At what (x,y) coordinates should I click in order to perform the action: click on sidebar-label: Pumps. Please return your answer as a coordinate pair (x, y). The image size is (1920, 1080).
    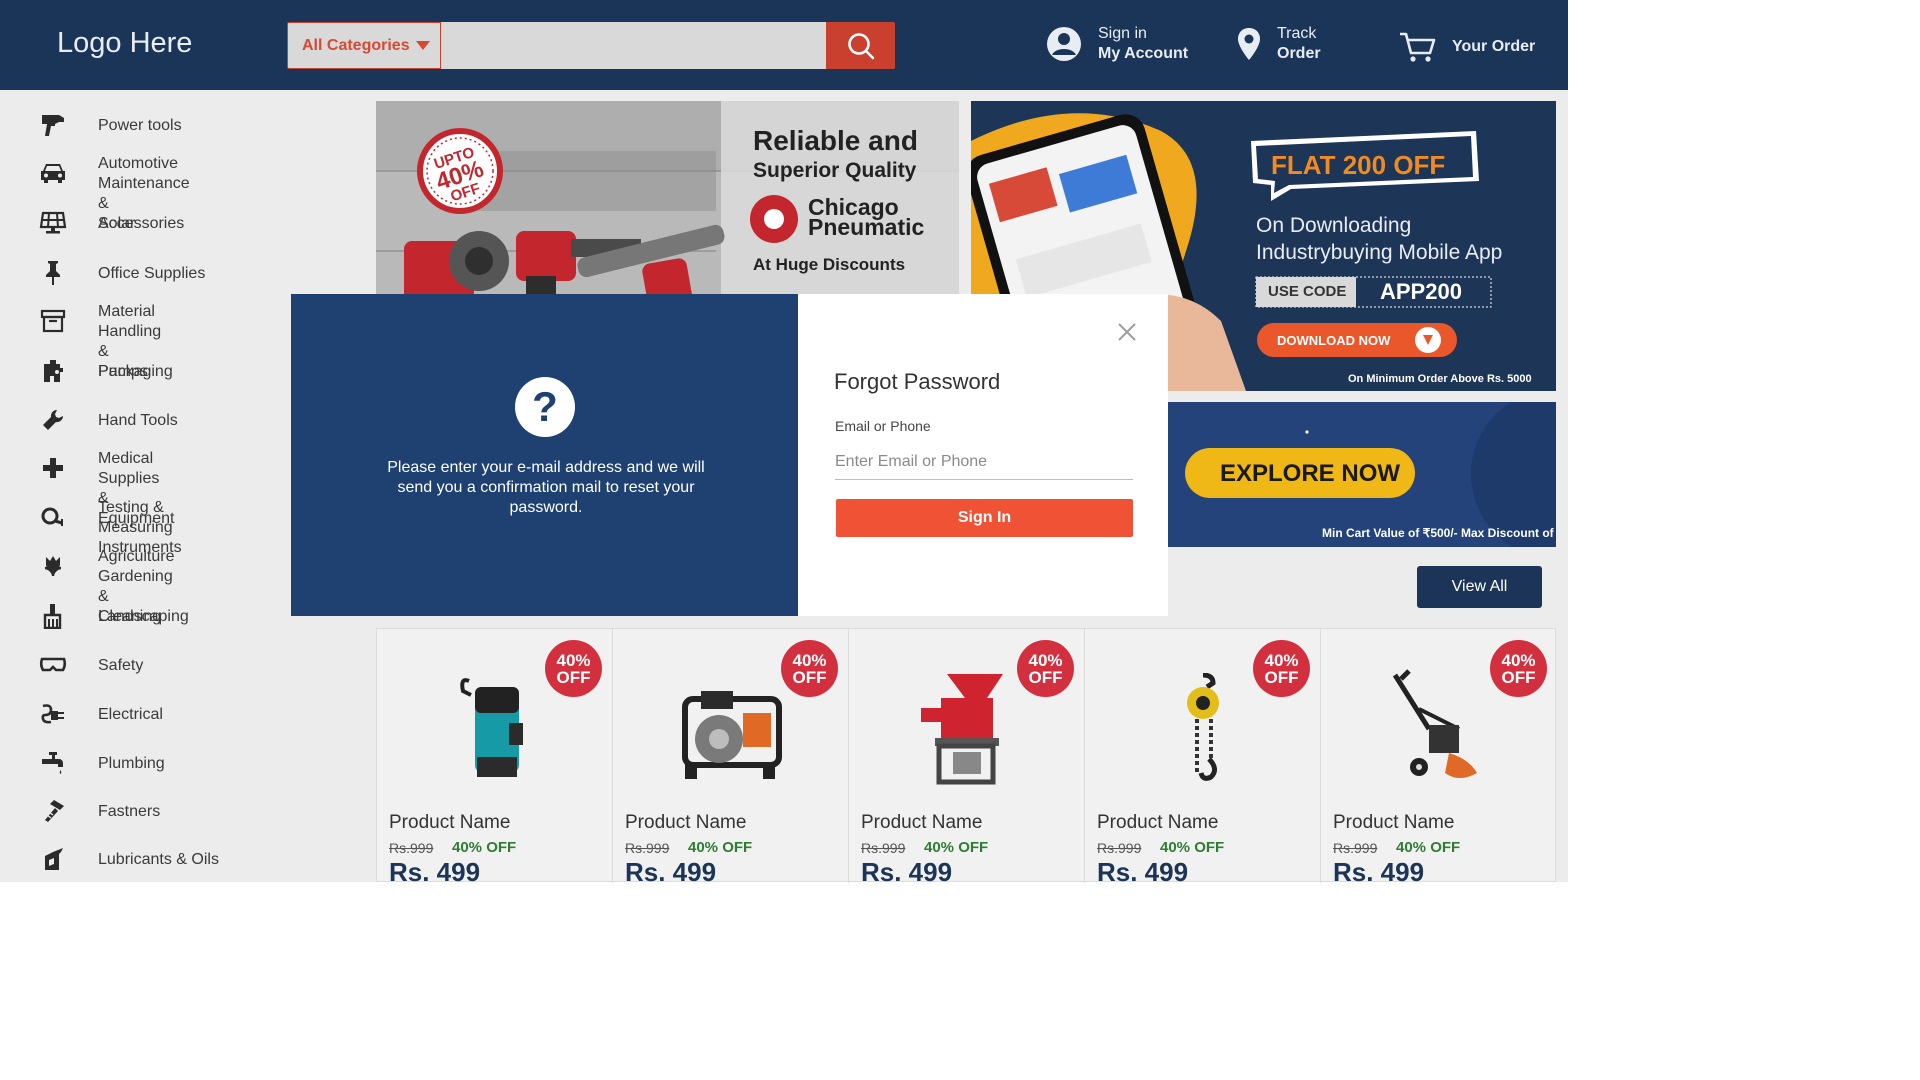
    Looking at the image, I should click on (123, 371).